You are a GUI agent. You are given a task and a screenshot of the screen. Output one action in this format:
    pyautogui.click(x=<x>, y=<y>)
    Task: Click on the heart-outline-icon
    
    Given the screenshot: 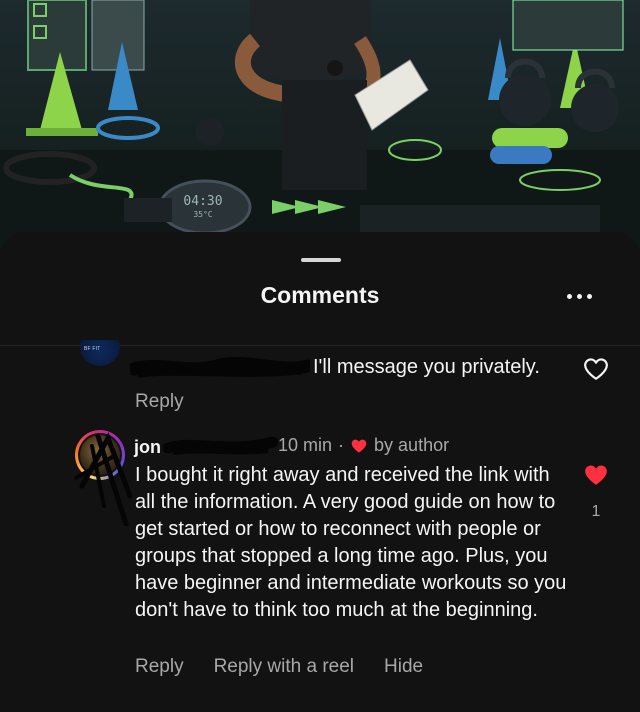 What is the action you would take?
    pyautogui.click(x=596, y=369)
    